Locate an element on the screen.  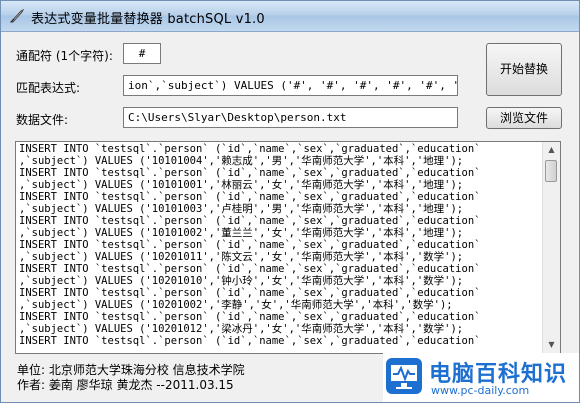
footer-author: 作者: 姜南 廖华琼 黄龙杰 --2011.03.15 is located at coordinates (125, 385).